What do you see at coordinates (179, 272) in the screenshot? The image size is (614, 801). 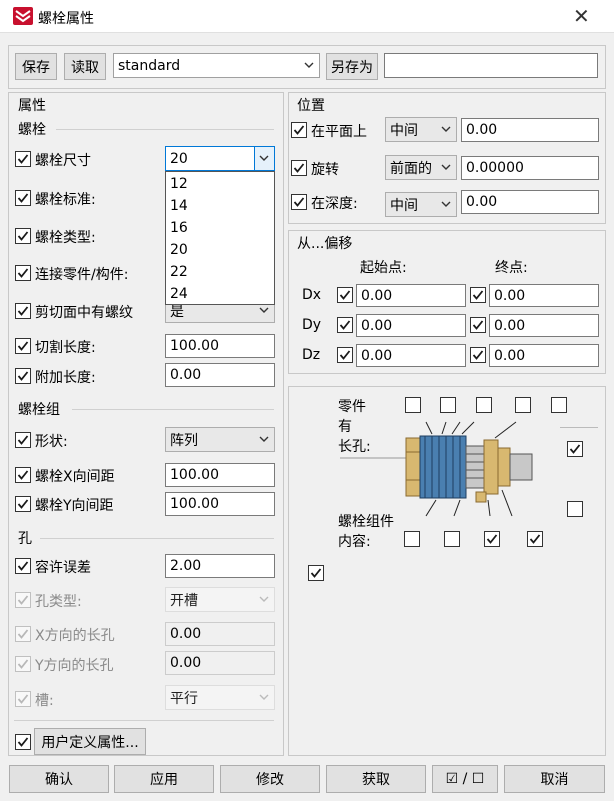 I see `bolt-size-option: 22` at bounding box center [179, 272].